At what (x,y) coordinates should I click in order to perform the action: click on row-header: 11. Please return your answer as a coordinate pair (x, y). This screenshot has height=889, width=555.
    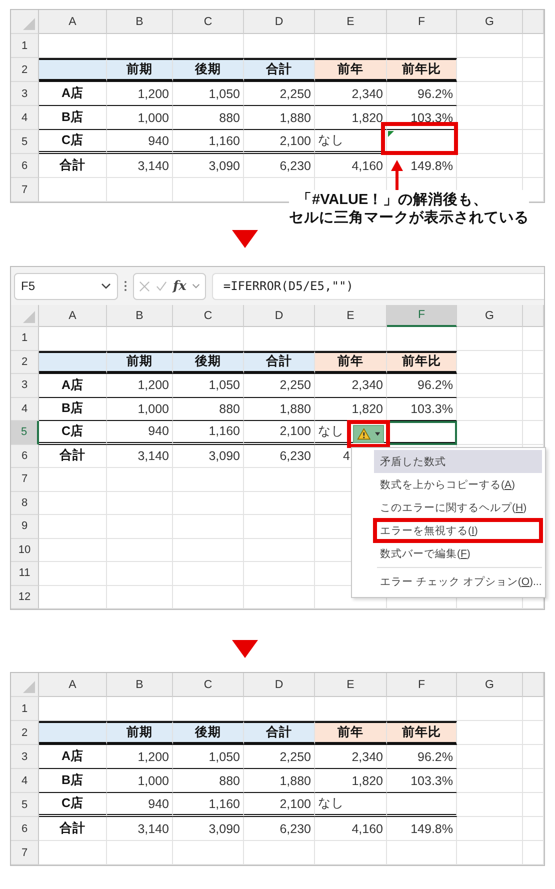
    Looking at the image, I should click on (25, 574).